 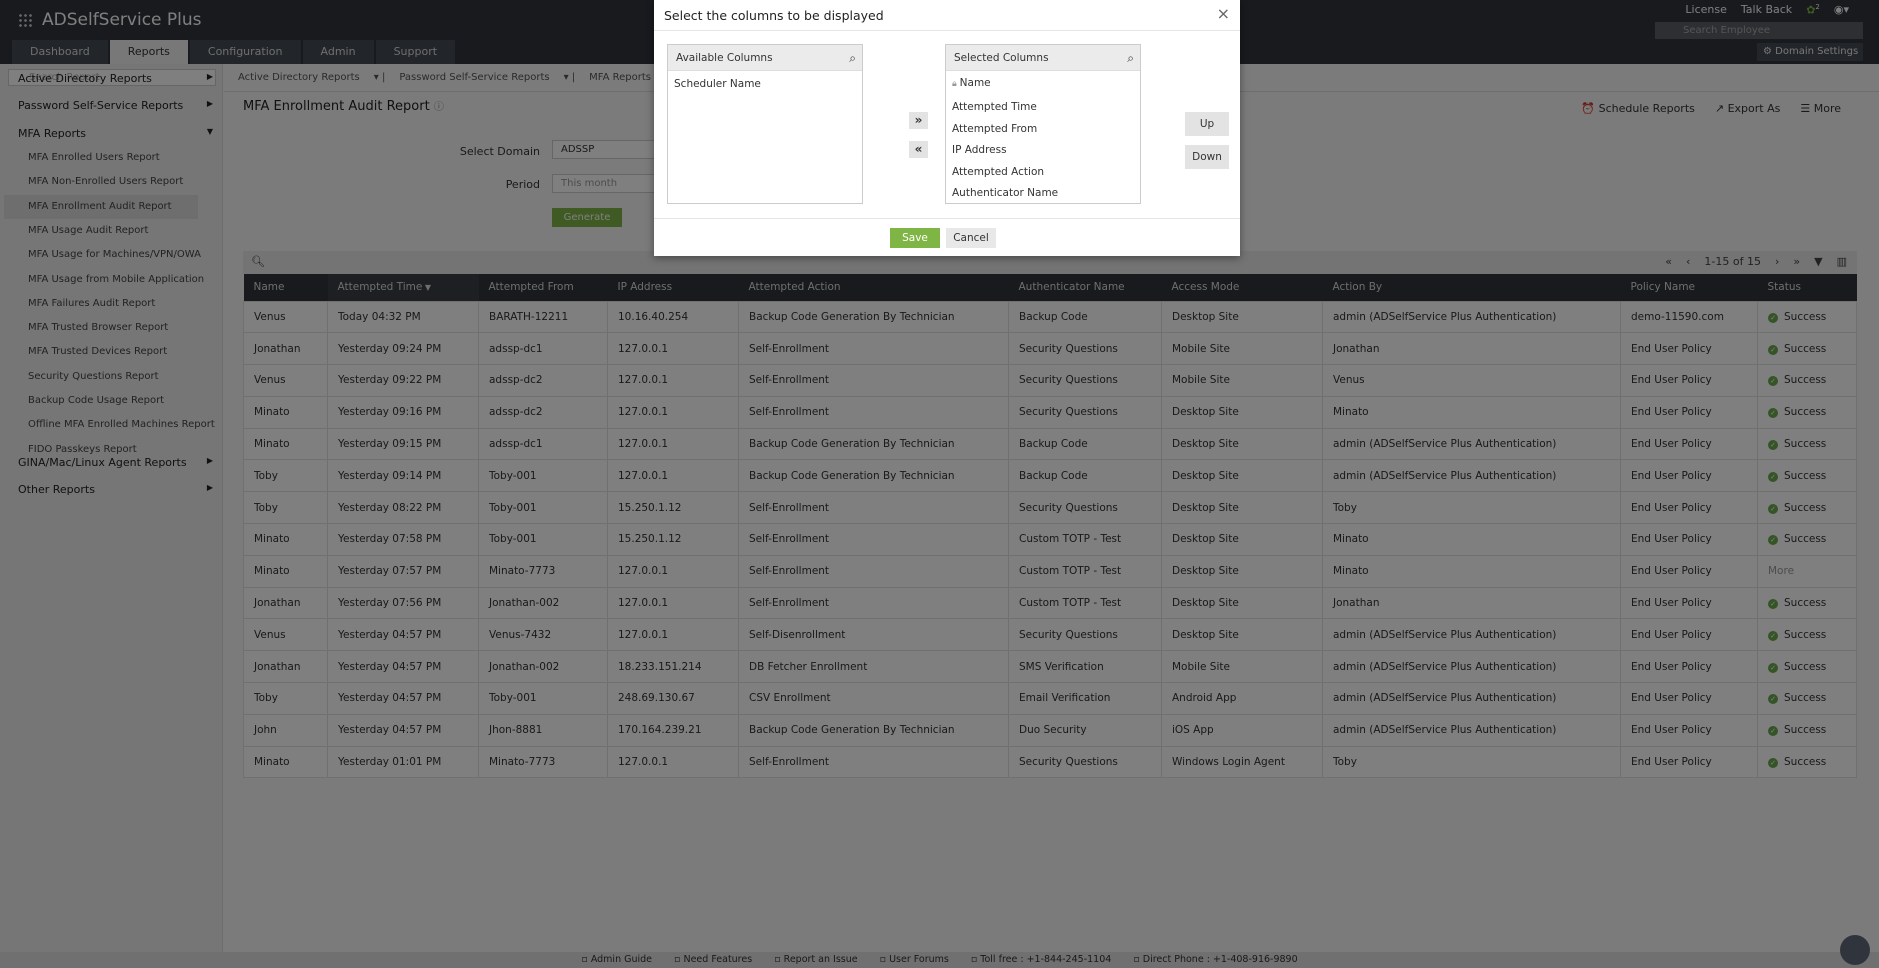 I want to click on selected-column-item: IP Address, so click(x=1043, y=151).